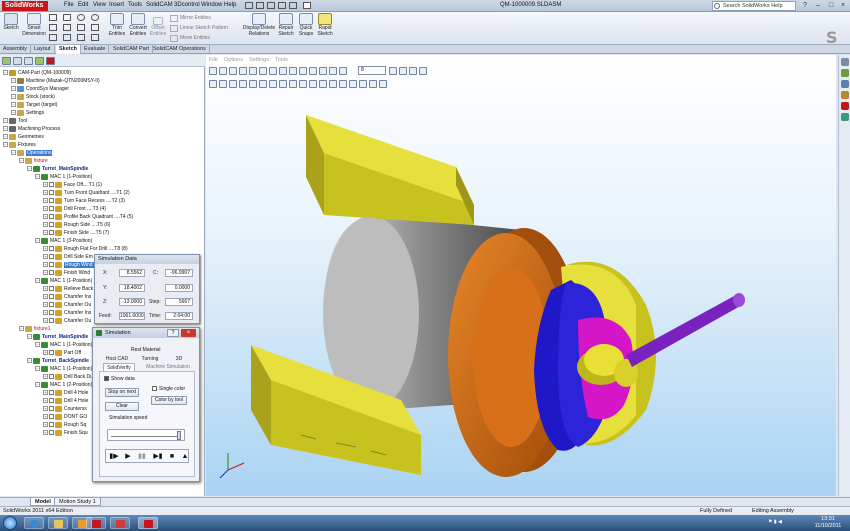  What do you see at coordinates (187, 5) in the screenshot?
I see `menu-3dcontrol: 3Dcontrol` at bounding box center [187, 5].